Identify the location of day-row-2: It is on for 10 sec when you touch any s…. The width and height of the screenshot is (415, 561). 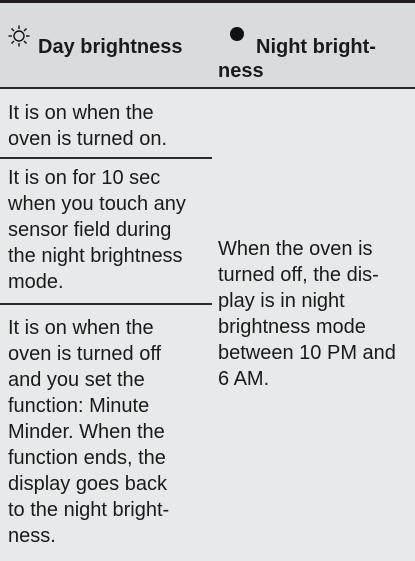
(110, 230).